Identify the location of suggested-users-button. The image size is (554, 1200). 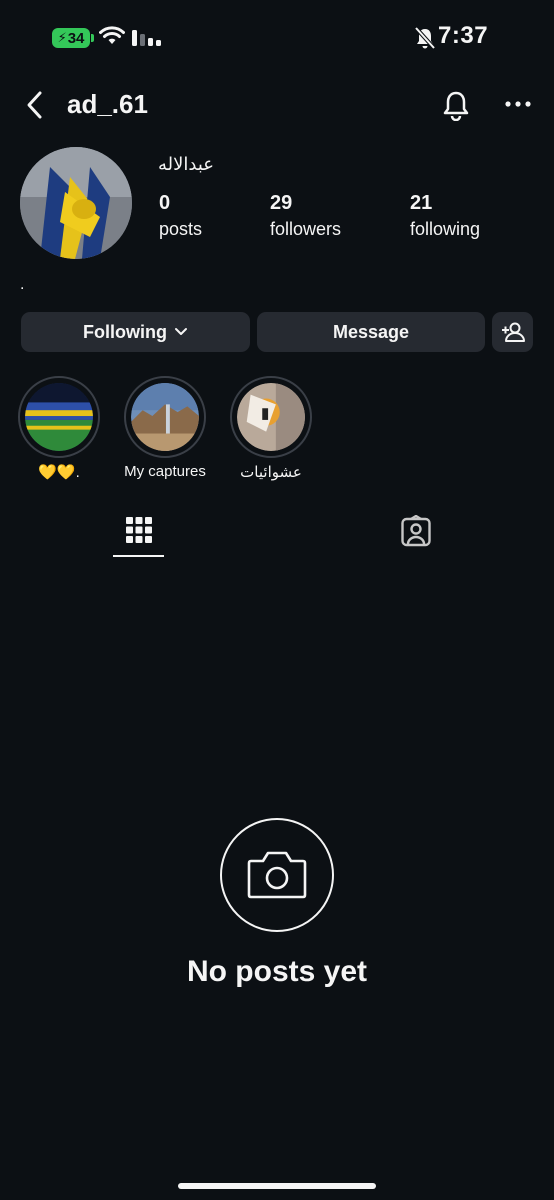
(512, 332).